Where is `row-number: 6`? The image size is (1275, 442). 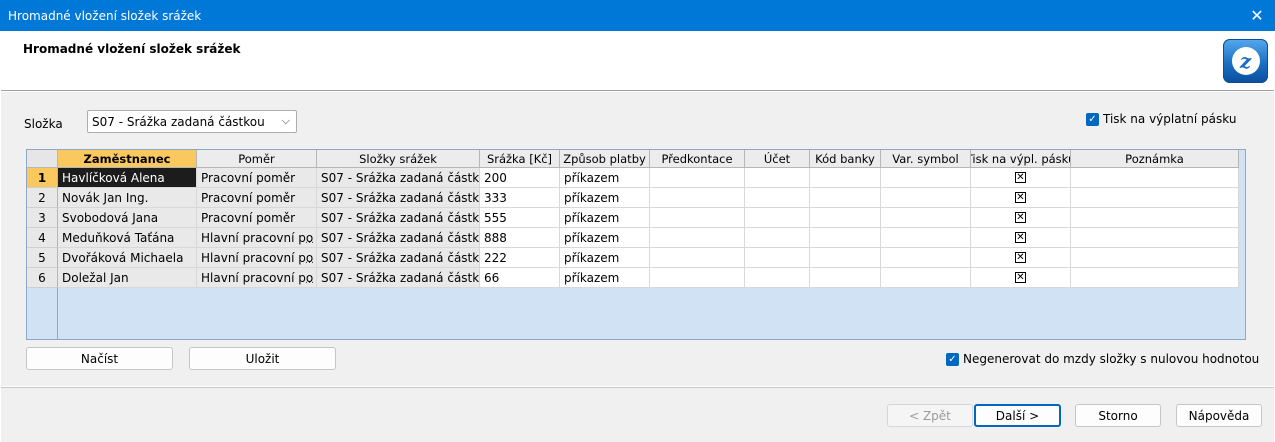
row-number: 6 is located at coordinates (42, 278).